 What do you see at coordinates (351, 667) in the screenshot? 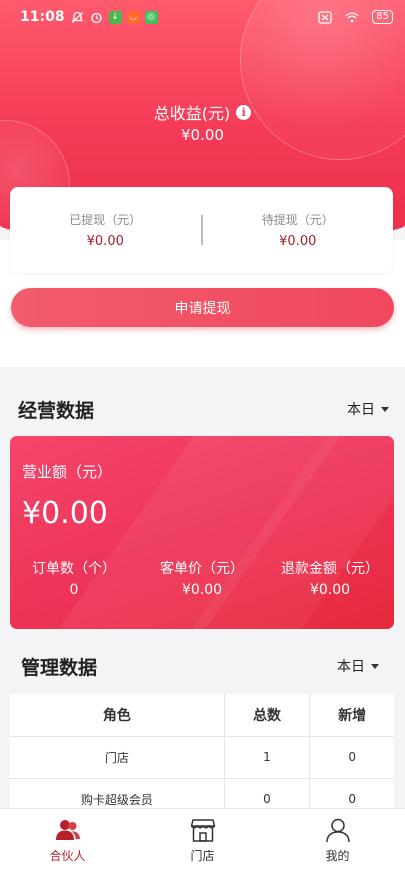
I see `management-period-label: 本日` at bounding box center [351, 667].